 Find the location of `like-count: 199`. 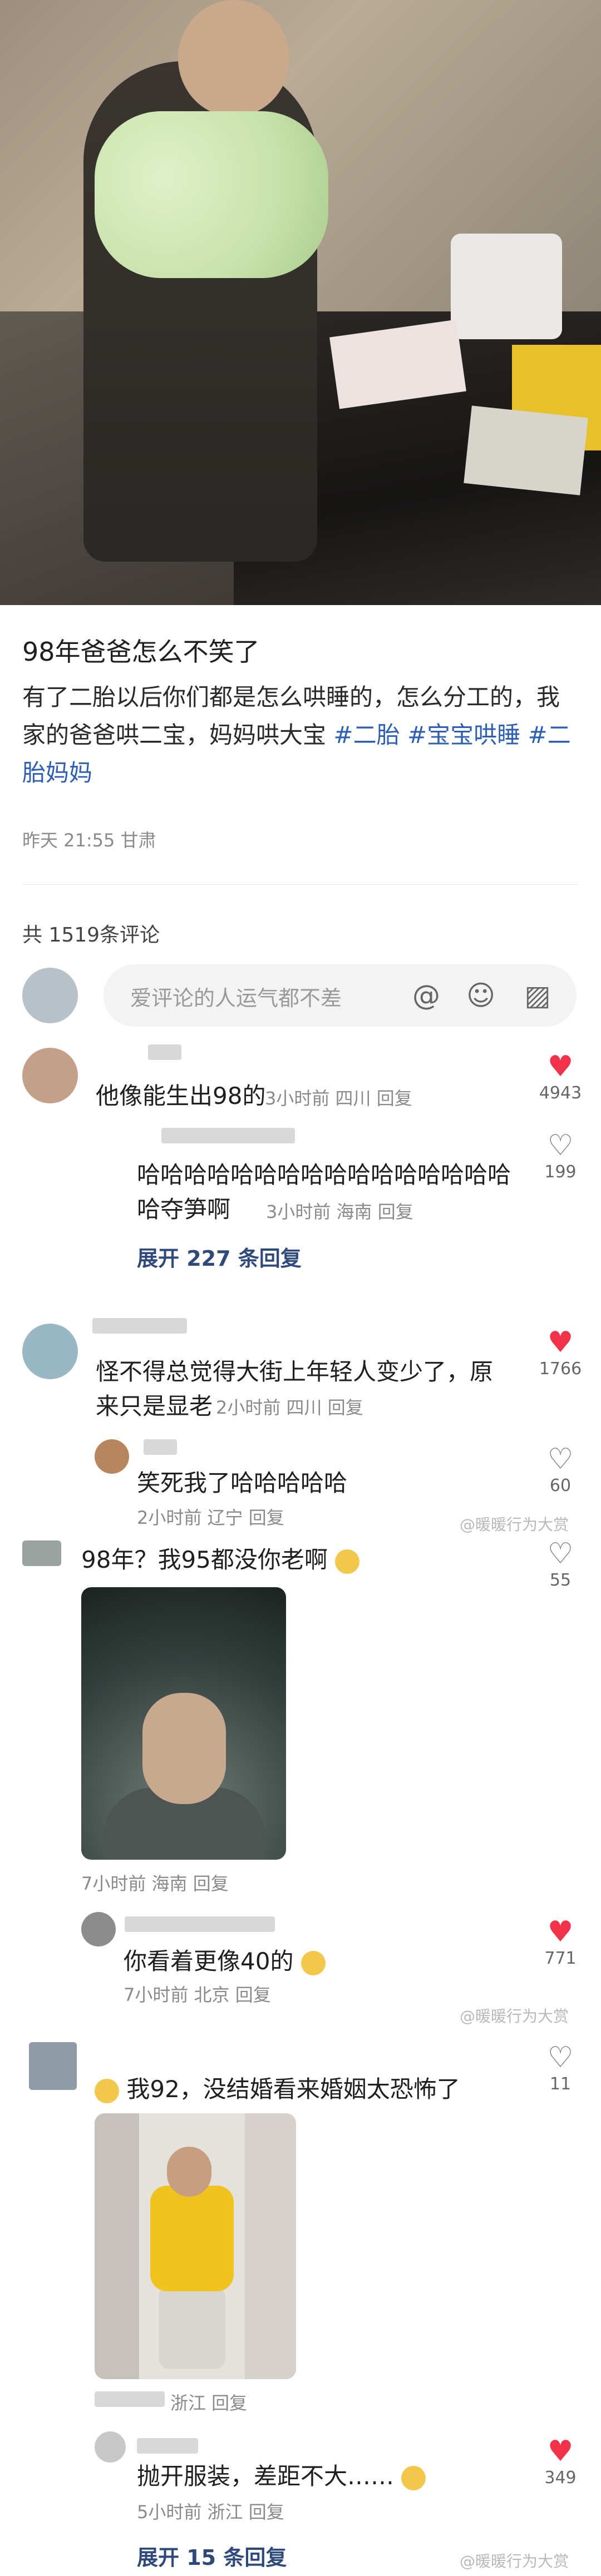

like-count: 199 is located at coordinates (560, 1172).